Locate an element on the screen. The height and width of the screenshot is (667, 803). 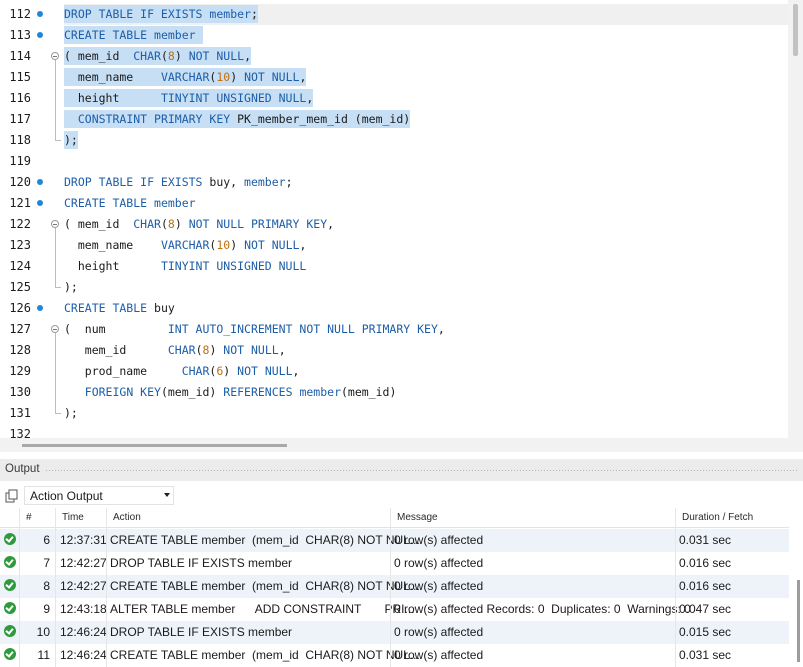
duration-cell: 0.031 sec is located at coordinates (705, 540).